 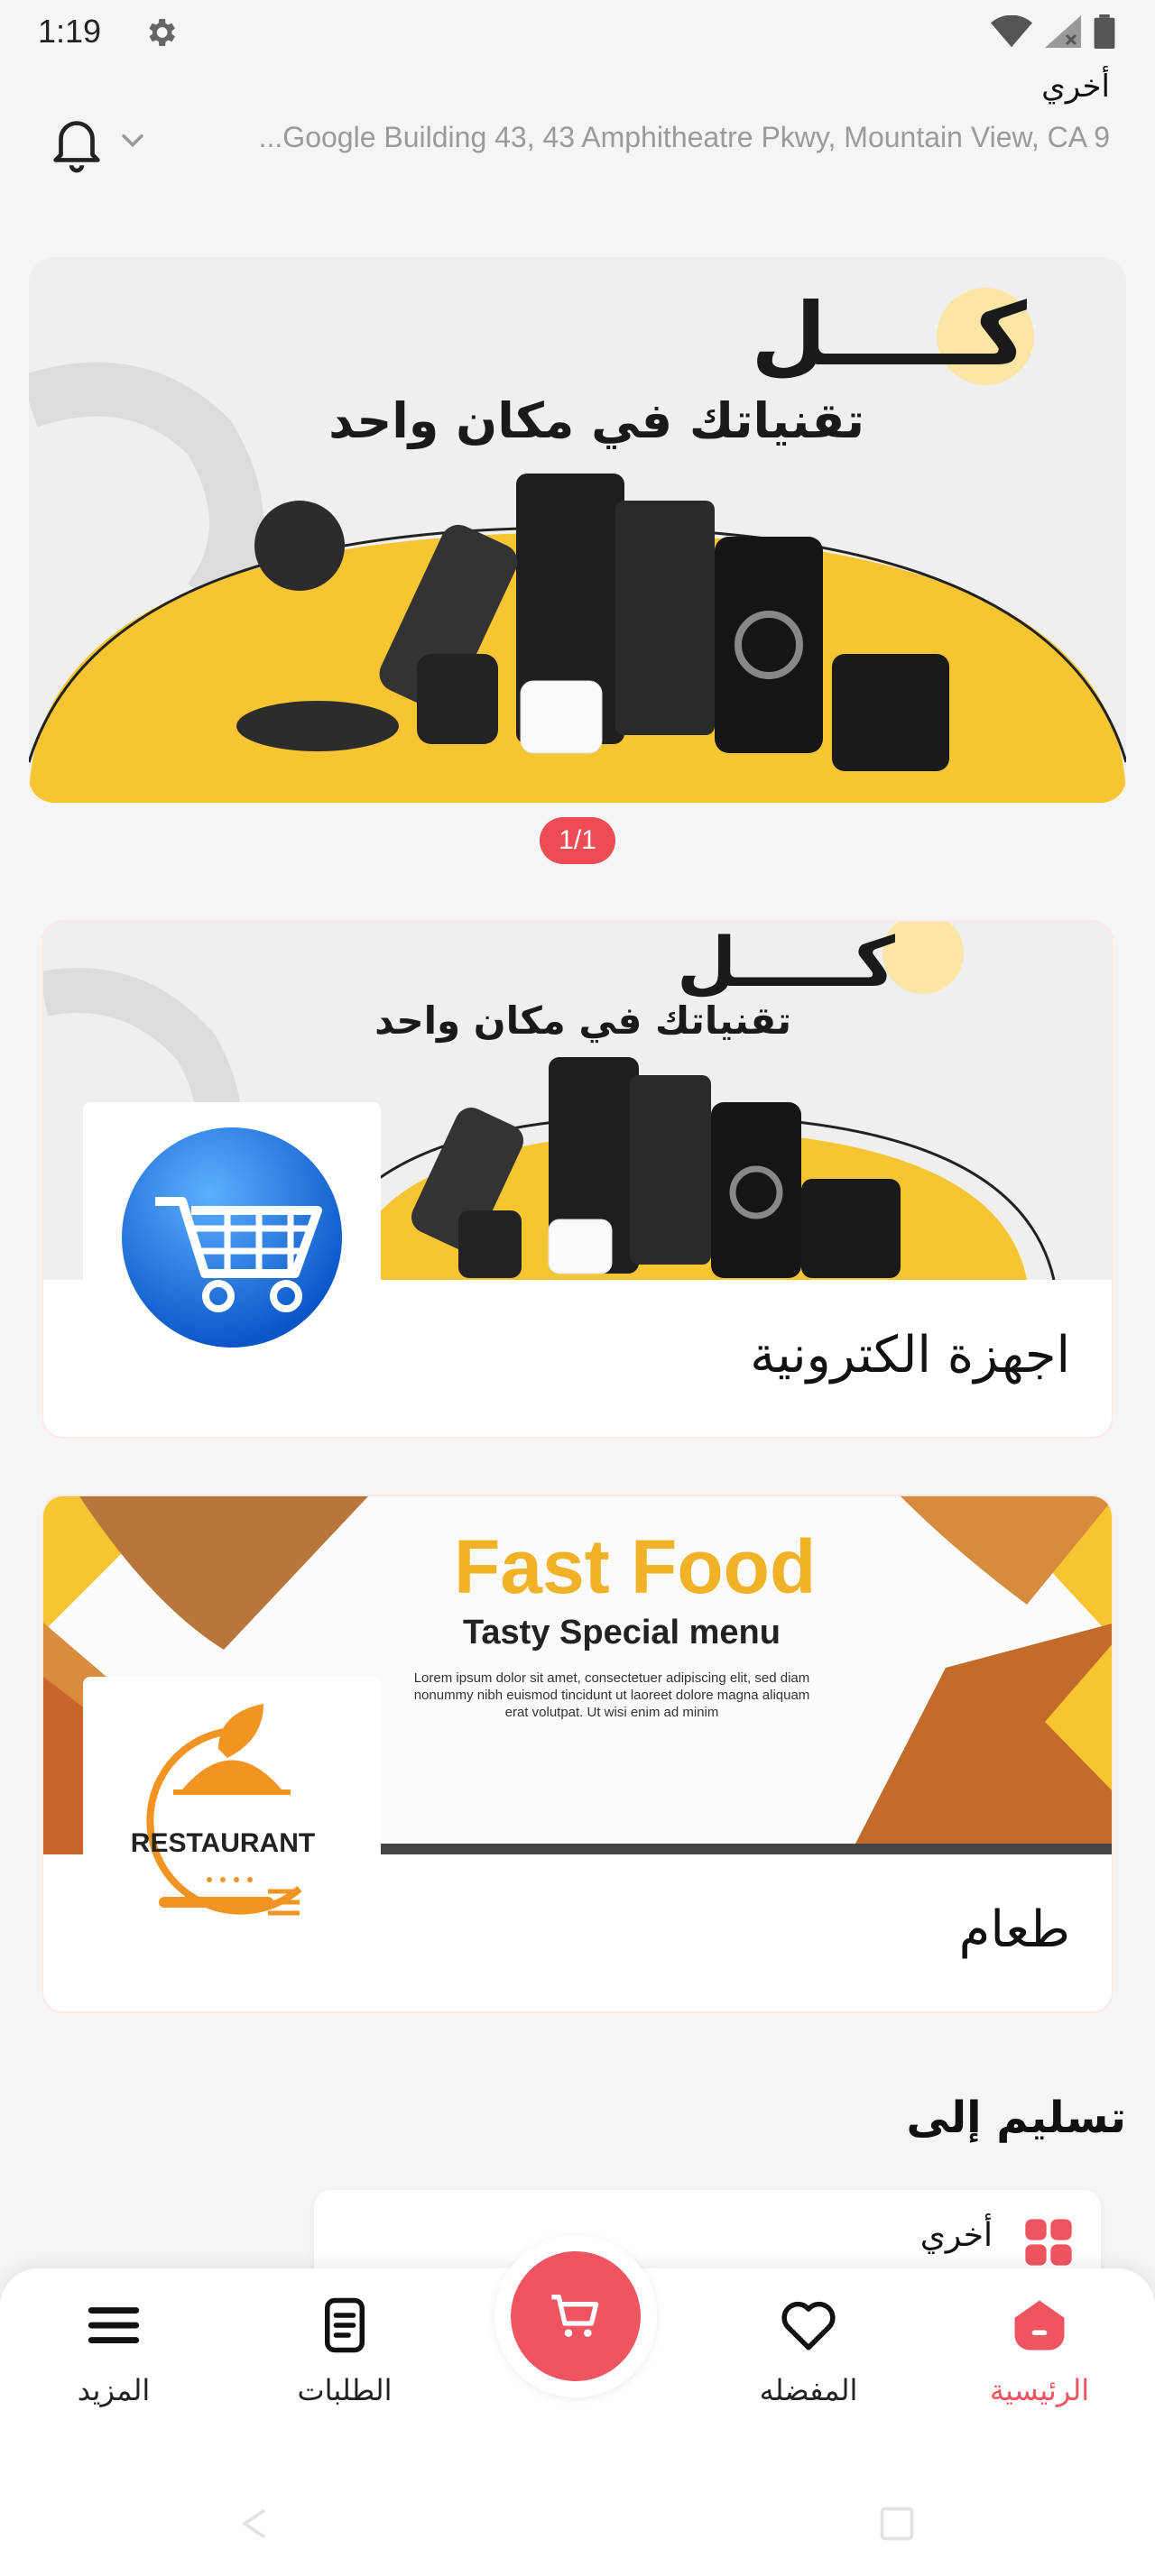 I want to click on system-navigation-bar, so click(x=577, y=2523).